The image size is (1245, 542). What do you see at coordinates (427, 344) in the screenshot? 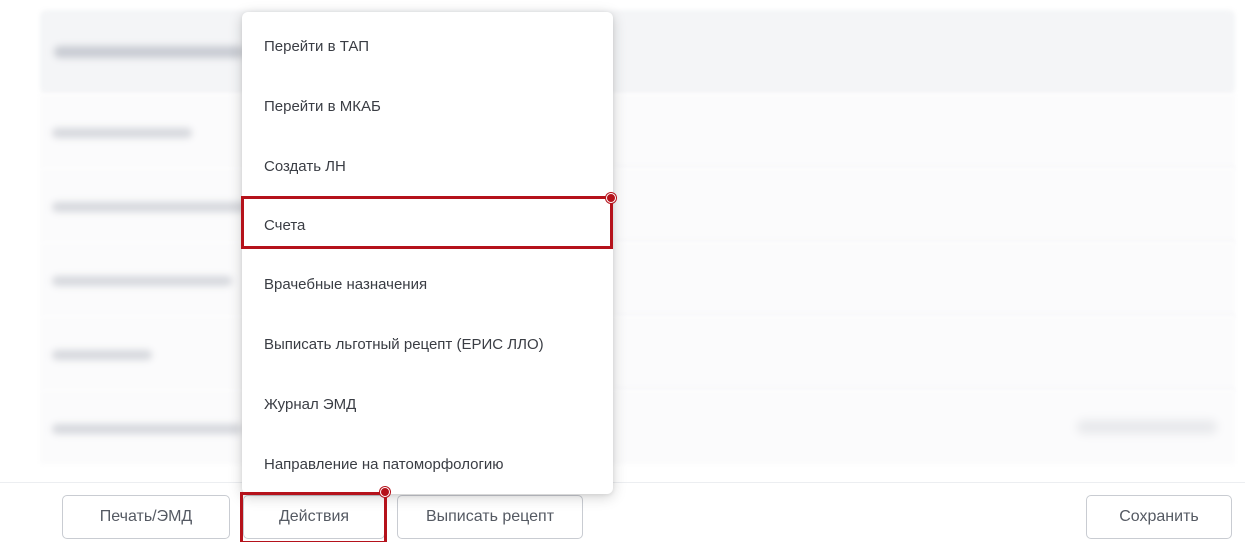
I see `menu-item-preferential-recipe: Выписать льготный рецепт (ЕРИС ЛЛО)` at bounding box center [427, 344].